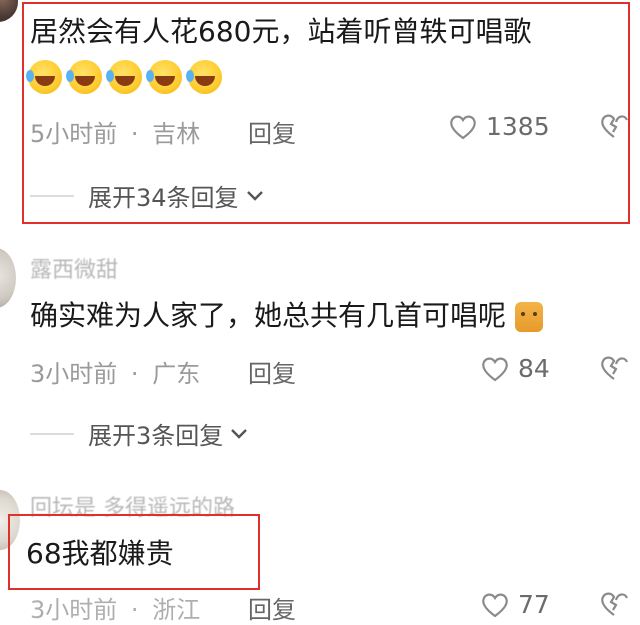  What do you see at coordinates (515, 368) in the screenshot?
I see `like-button: 84` at bounding box center [515, 368].